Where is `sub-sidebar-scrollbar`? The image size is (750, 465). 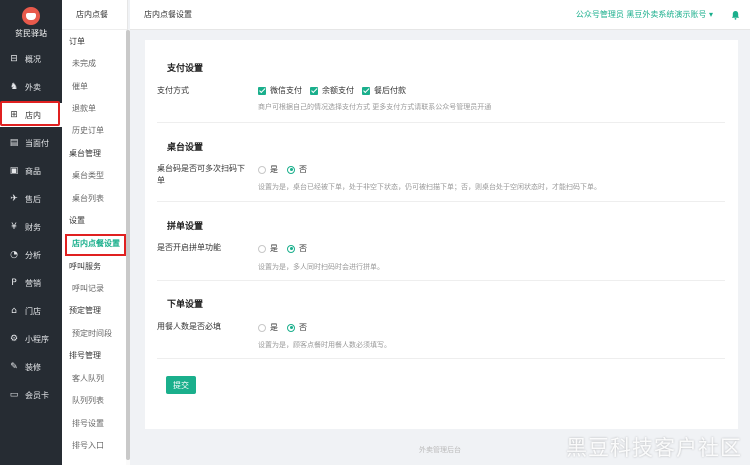
sub-sidebar-scrollbar is located at coordinates (128, 247).